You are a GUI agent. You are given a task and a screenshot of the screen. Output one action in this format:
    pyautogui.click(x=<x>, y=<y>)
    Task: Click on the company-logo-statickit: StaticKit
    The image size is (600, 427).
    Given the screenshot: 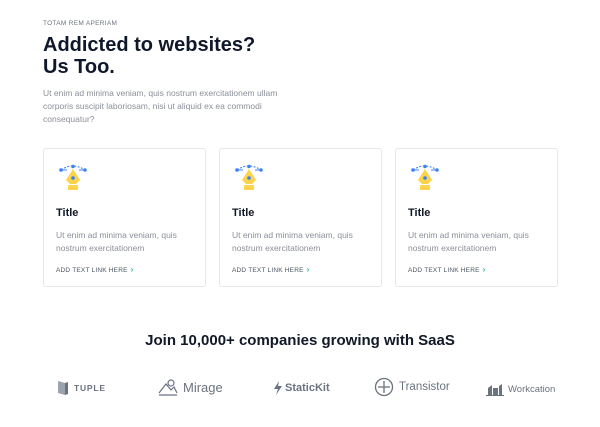 What is the action you would take?
    pyautogui.click(x=301, y=388)
    